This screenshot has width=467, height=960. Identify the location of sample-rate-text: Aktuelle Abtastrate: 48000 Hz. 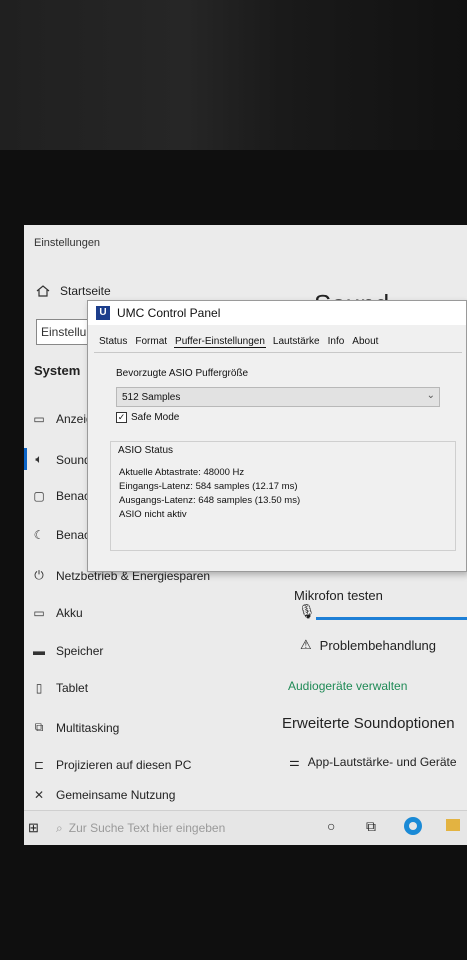
(182, 472).